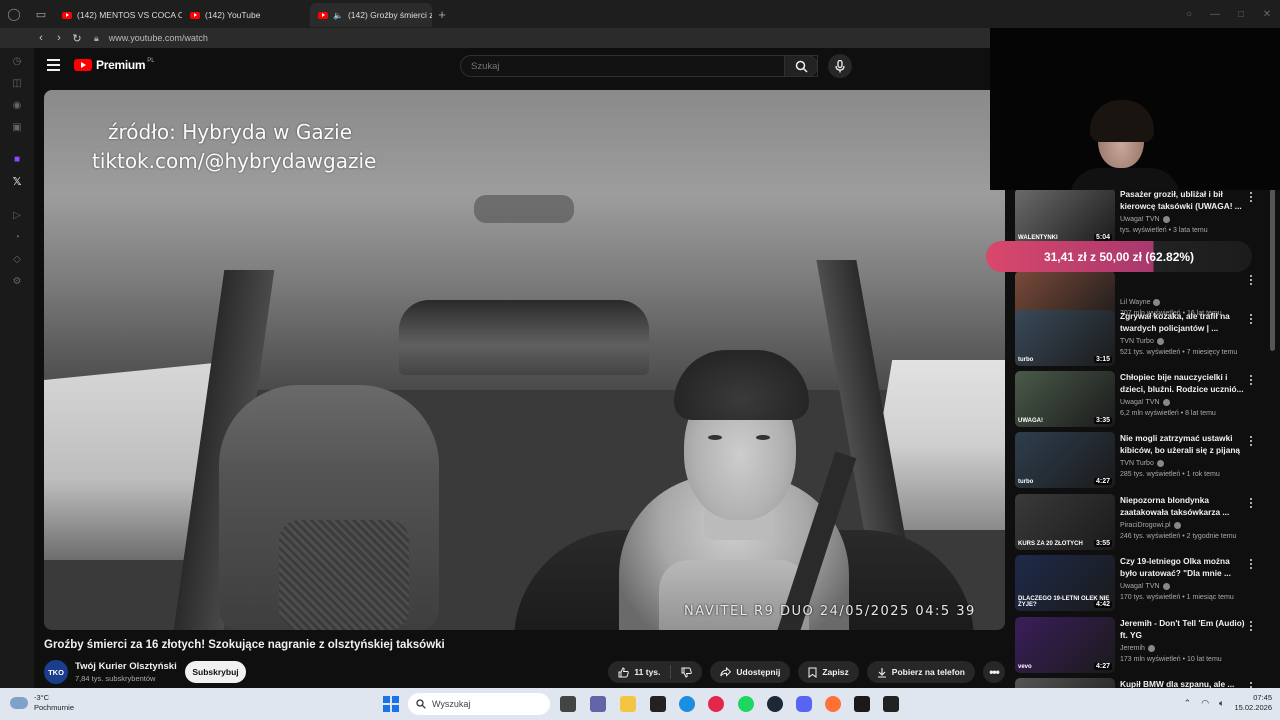 The width and height of the screenshot is (1280, 720). Describe the element at coordinates (994, 672) in the screenshot. I see `more-actions-button: •••` at that location.